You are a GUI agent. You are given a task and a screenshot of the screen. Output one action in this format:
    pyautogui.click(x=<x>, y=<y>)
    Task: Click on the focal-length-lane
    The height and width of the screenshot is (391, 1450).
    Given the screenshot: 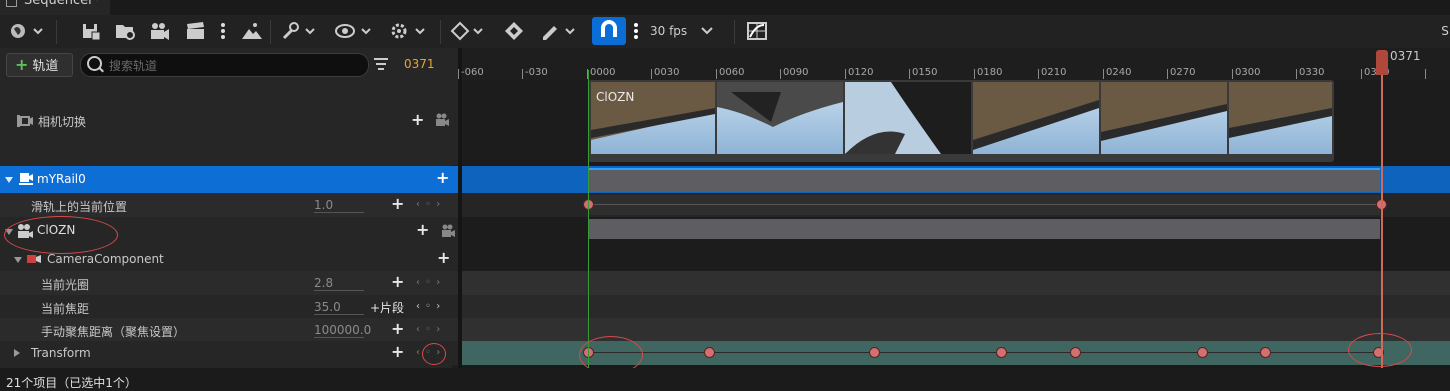 What is the action you would take?
    pyautogui.click(x=956, y=306)
    